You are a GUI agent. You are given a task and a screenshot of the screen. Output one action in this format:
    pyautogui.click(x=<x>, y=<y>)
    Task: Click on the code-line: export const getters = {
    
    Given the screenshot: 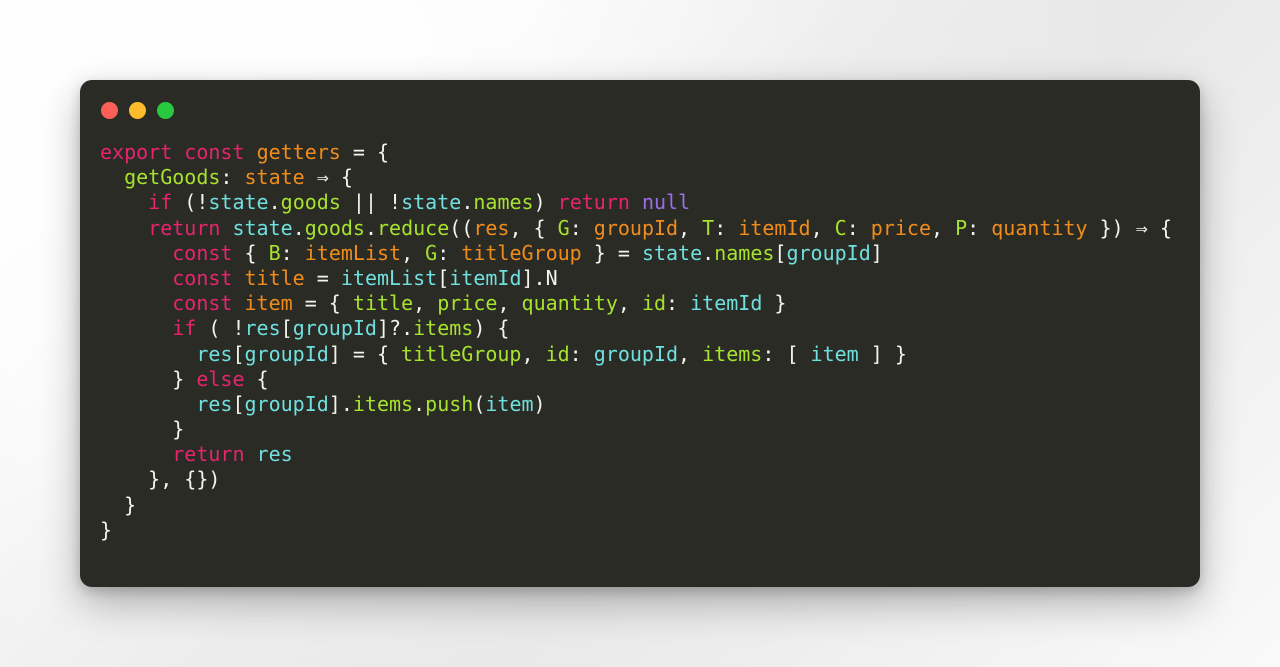 What is the action you would take?
    pyautogui.click(x=650, y=152)
    